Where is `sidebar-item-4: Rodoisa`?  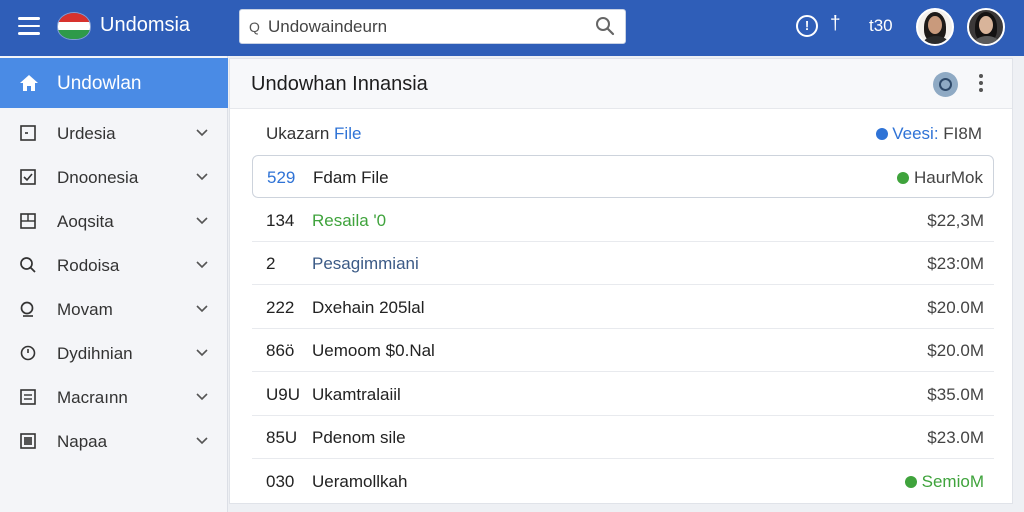 sidebar-item-4: Rodoisa is located at coordinates (114, 266).